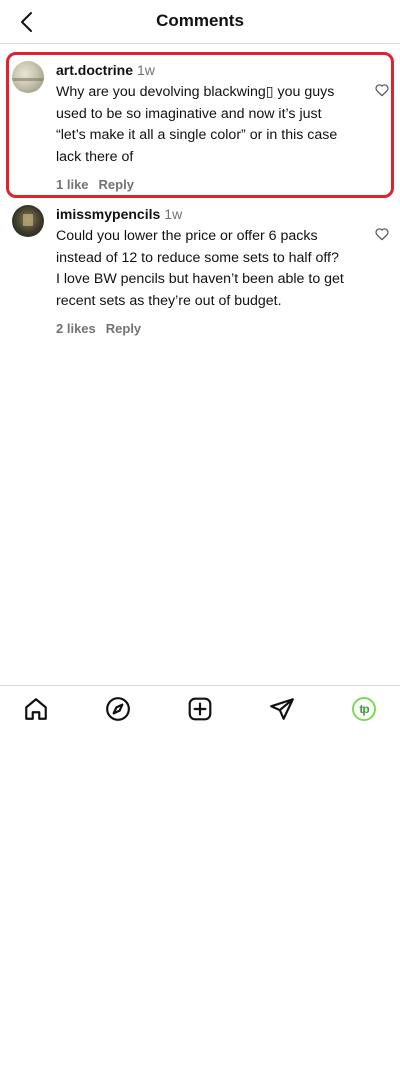  What do you see at coordinates (108, 214) in the screenshot?
I see `comment-username: imissmypencils` at bounding box center [108, 214].